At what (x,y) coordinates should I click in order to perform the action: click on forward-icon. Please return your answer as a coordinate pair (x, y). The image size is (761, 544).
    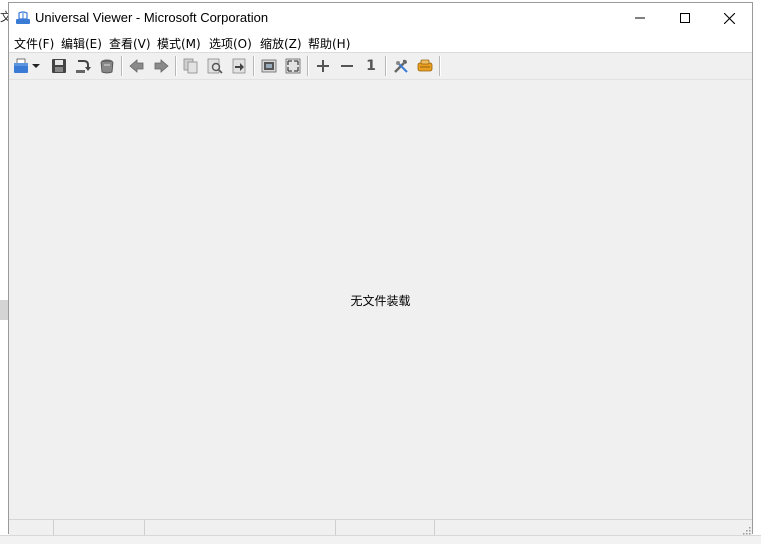
    Looking at the image, I should click on (161, 66).